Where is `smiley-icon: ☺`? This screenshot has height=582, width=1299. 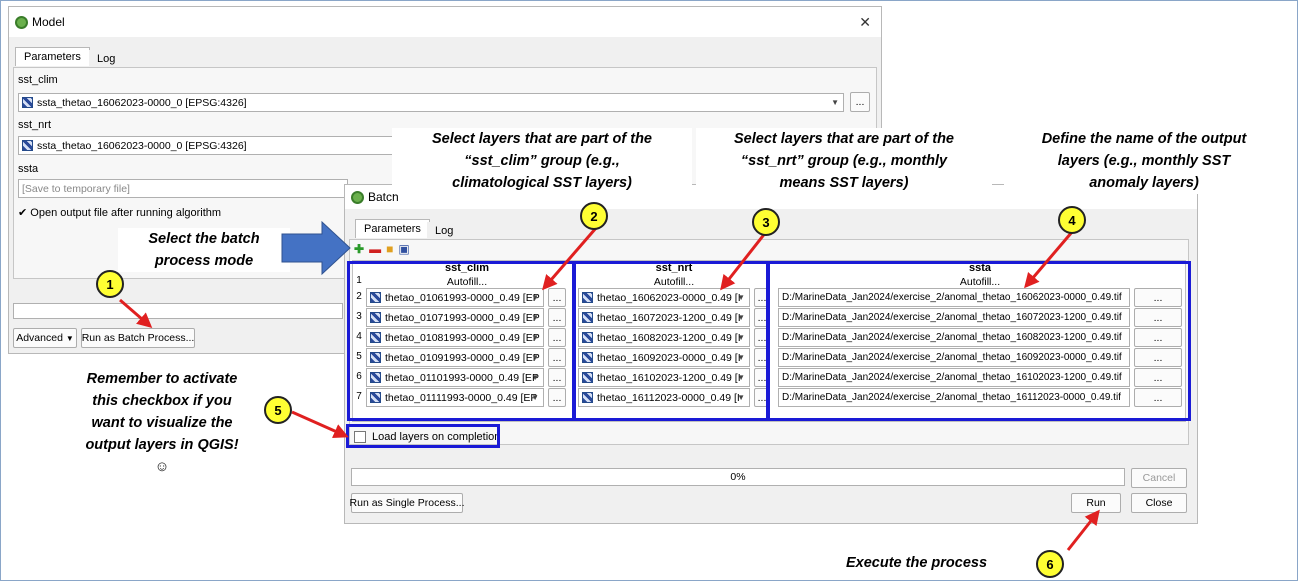 smiley-icon: ☺ is located at coordinates (162, 467).